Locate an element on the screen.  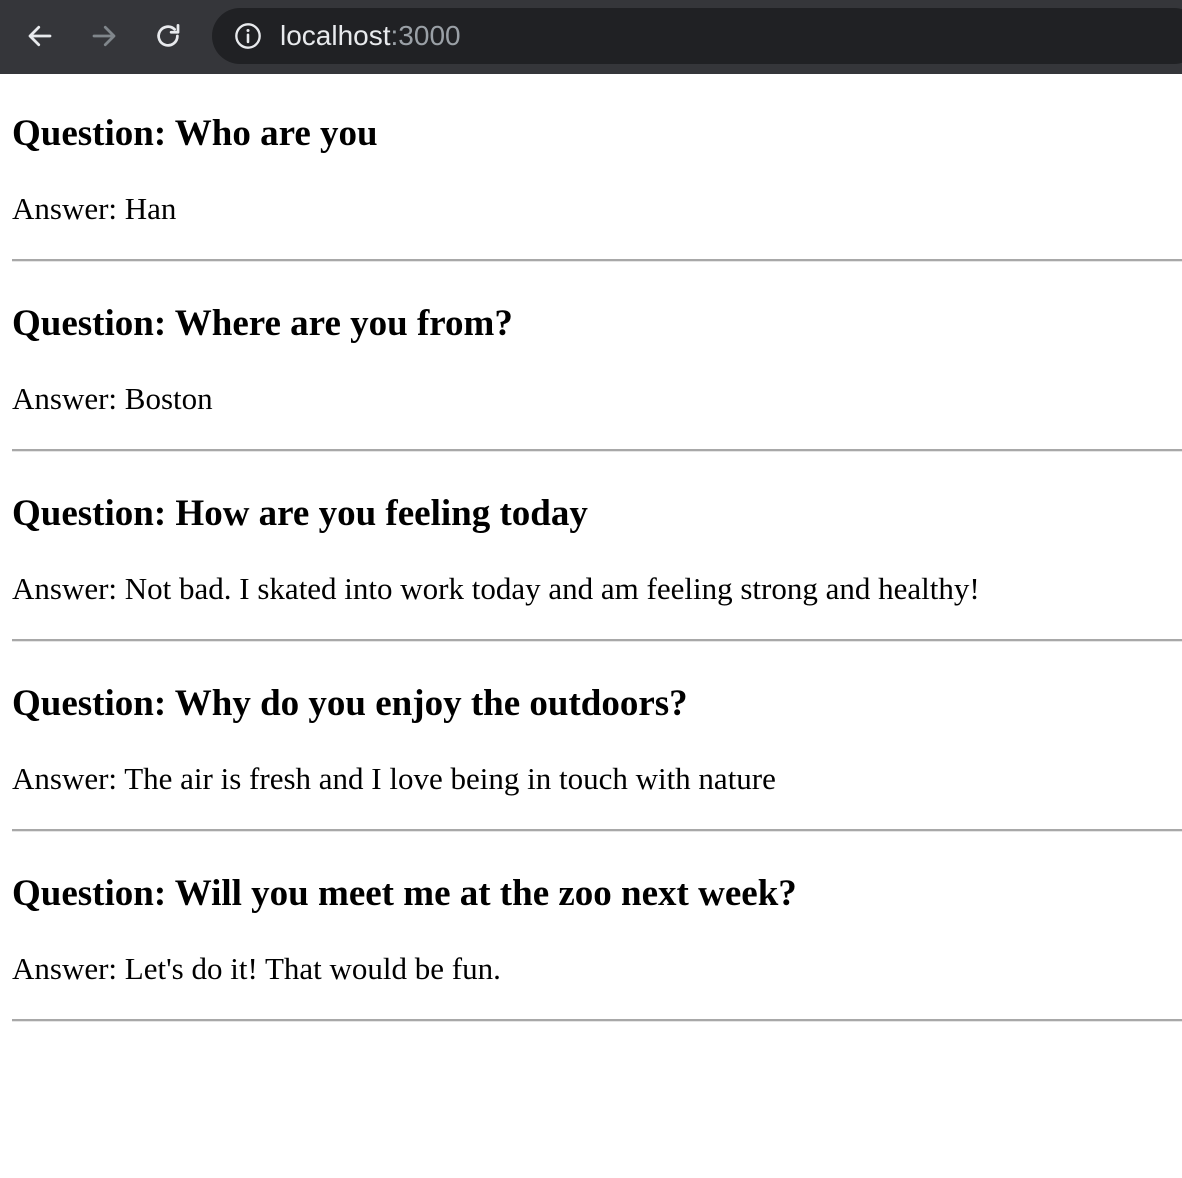
question-heading: Question: How are you feeling today is located at coordinates (300, 513).